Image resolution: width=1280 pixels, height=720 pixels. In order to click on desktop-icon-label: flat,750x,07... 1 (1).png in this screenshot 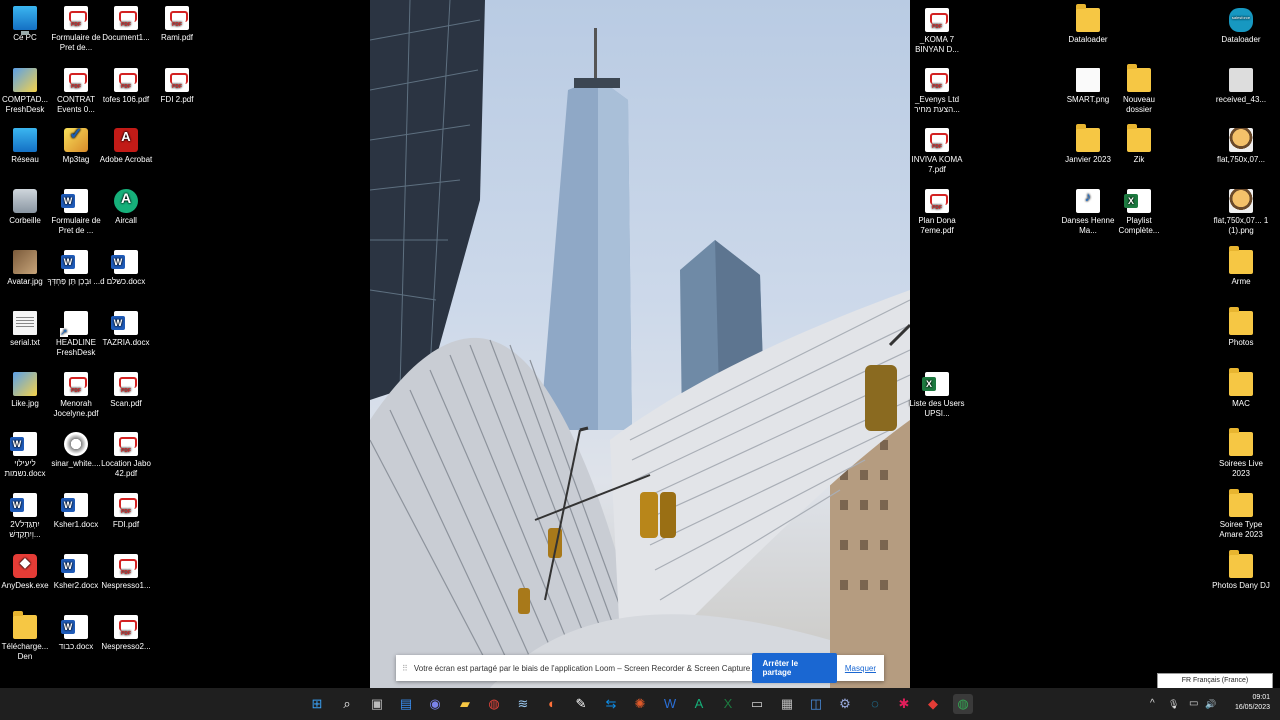, I will do `click(1241, 225)`.